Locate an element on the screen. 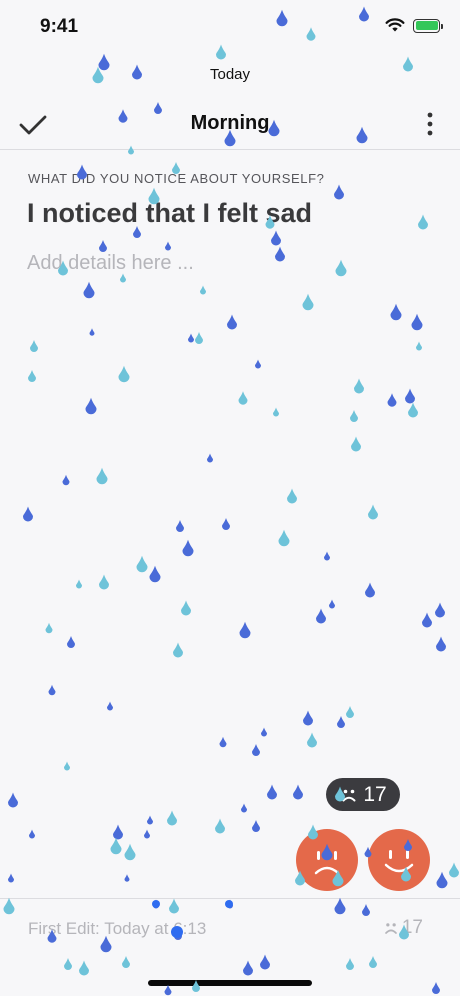 This screenshot has height=996, width=460. date-label: Today is located at coordinates (230, 74).